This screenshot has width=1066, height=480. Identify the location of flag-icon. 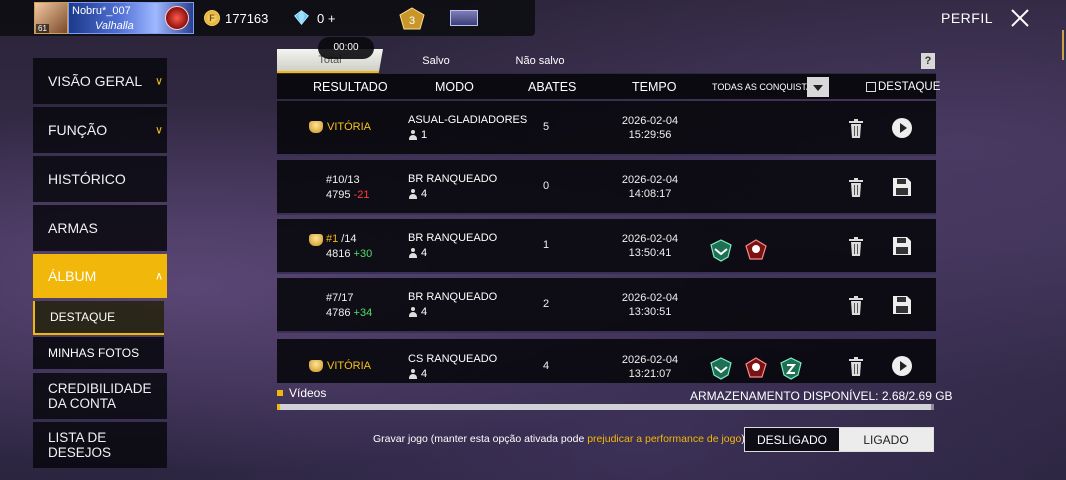
(464, 18).